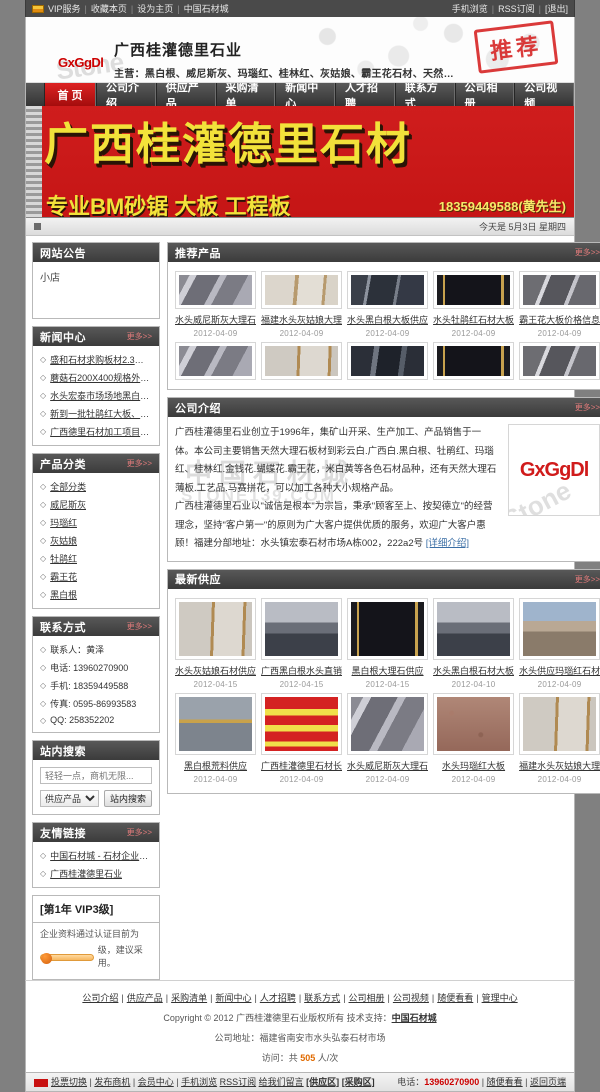 The image size is (600, 1092). I want to click on footer-link-browse: 随便看看, so click(455, 998).